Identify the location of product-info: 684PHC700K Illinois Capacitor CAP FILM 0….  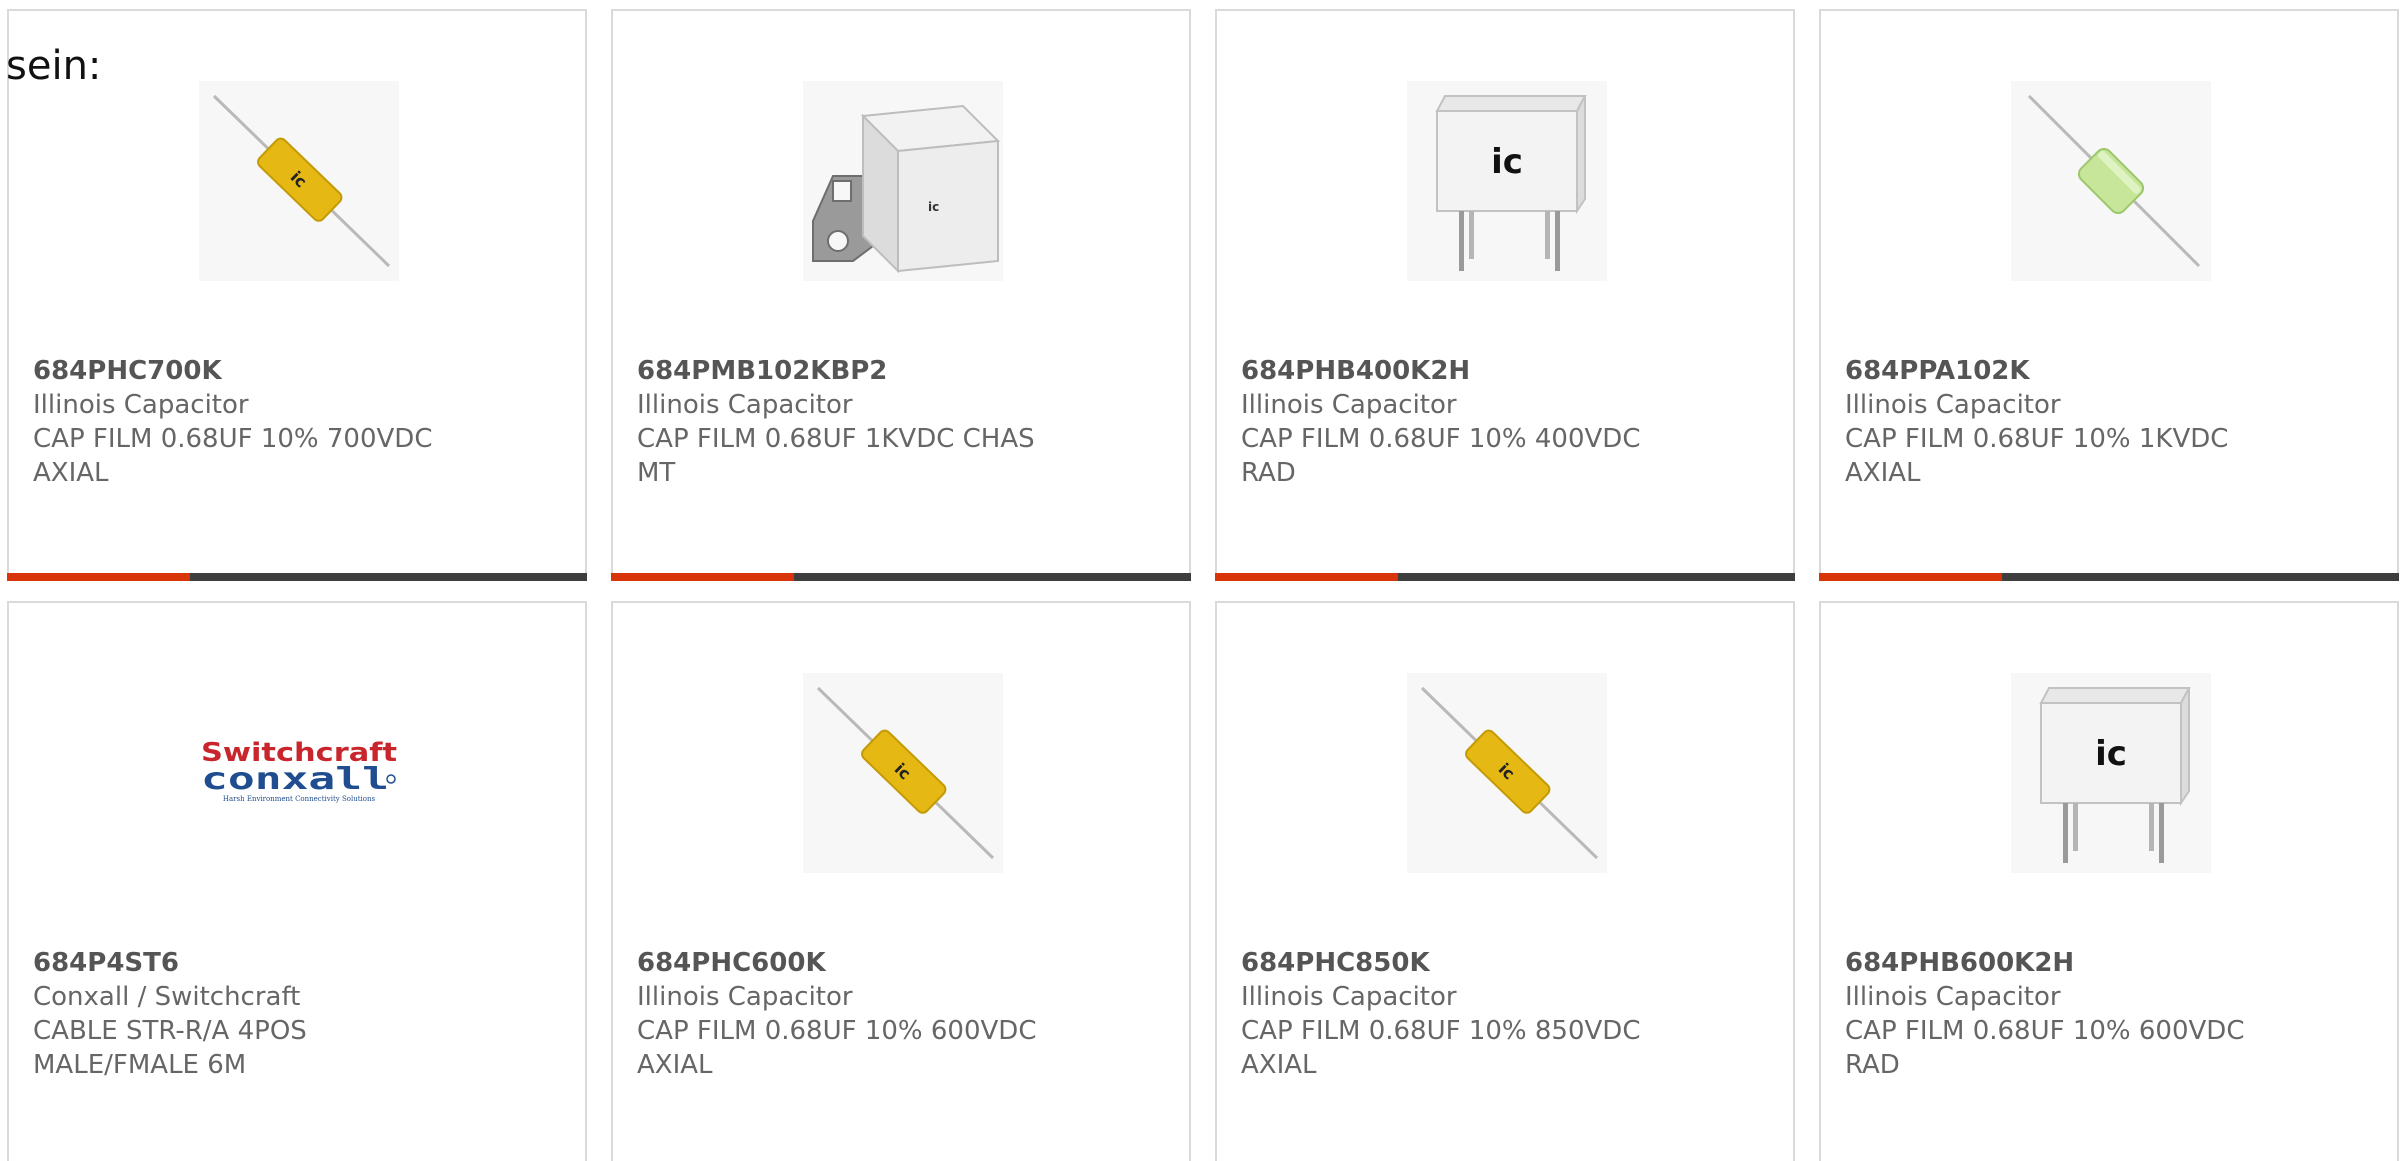
(299, 422).